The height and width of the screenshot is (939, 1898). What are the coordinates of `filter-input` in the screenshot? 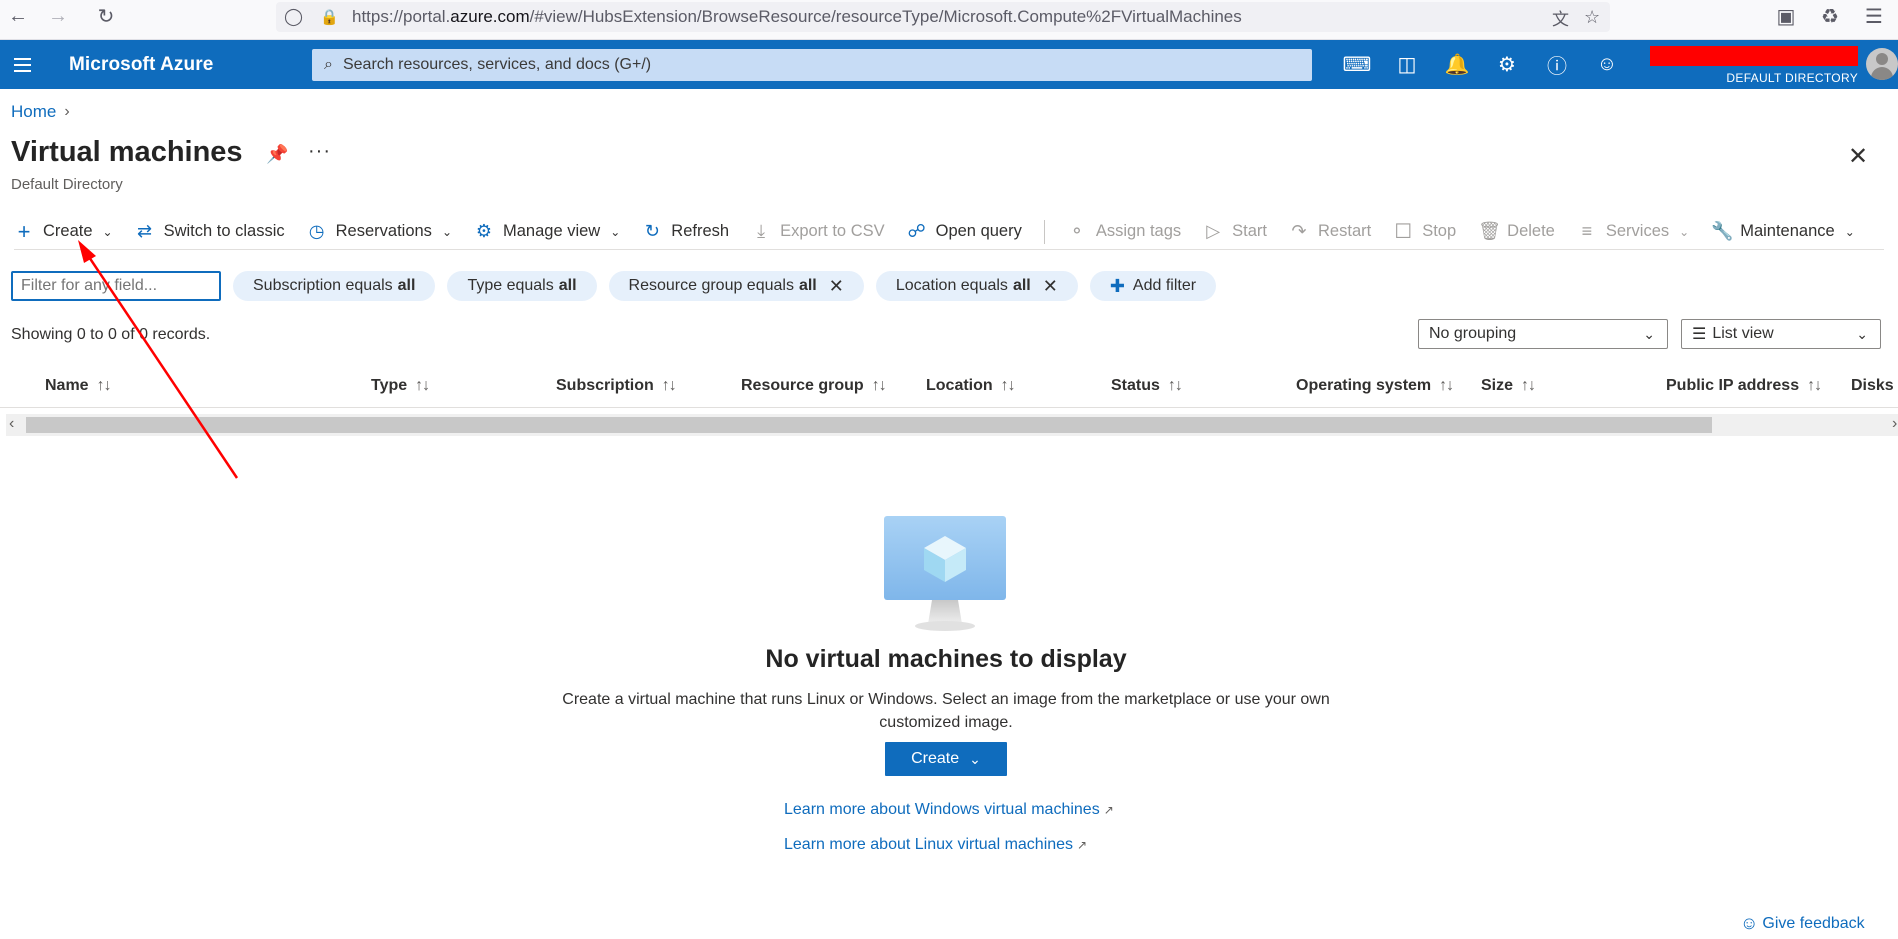 It's located at (116, 286).